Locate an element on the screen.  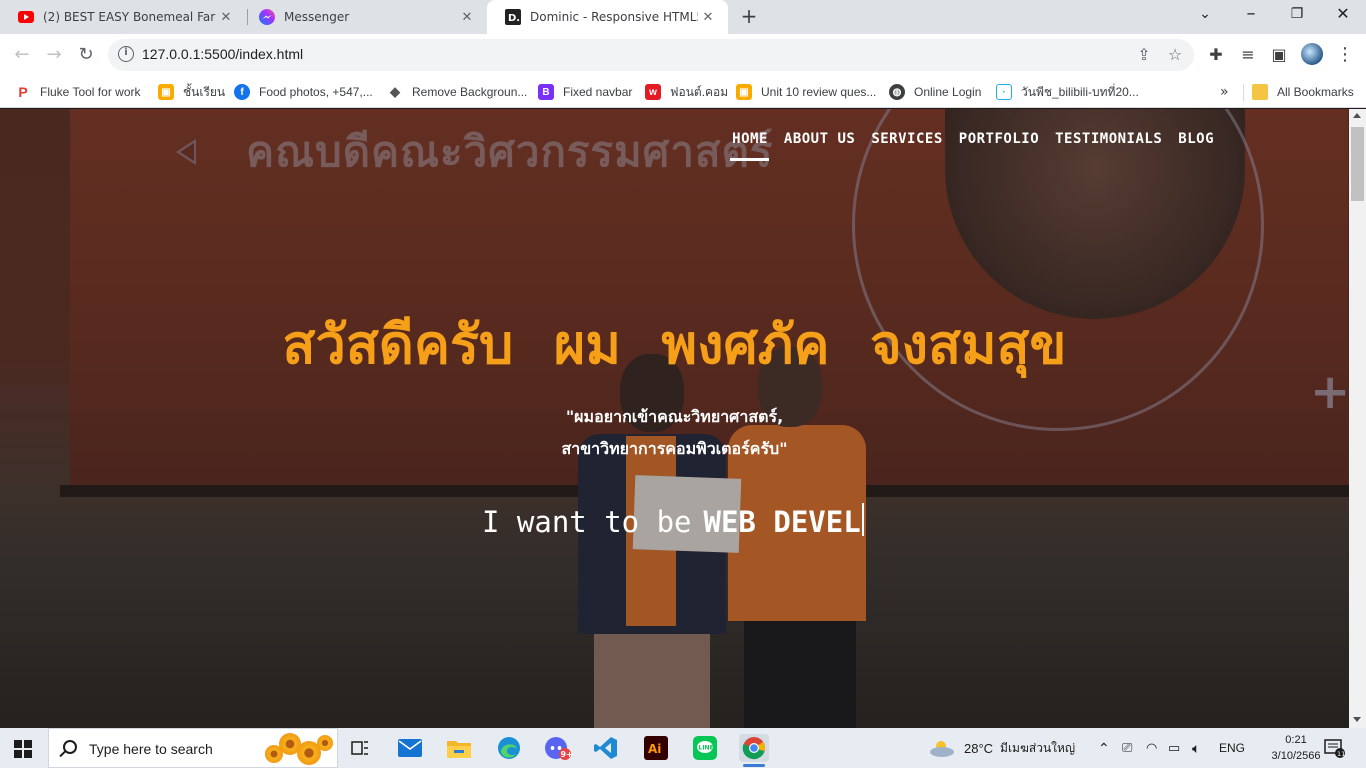
search-placeholder: Type here to search is located at coordinates (151, 749).